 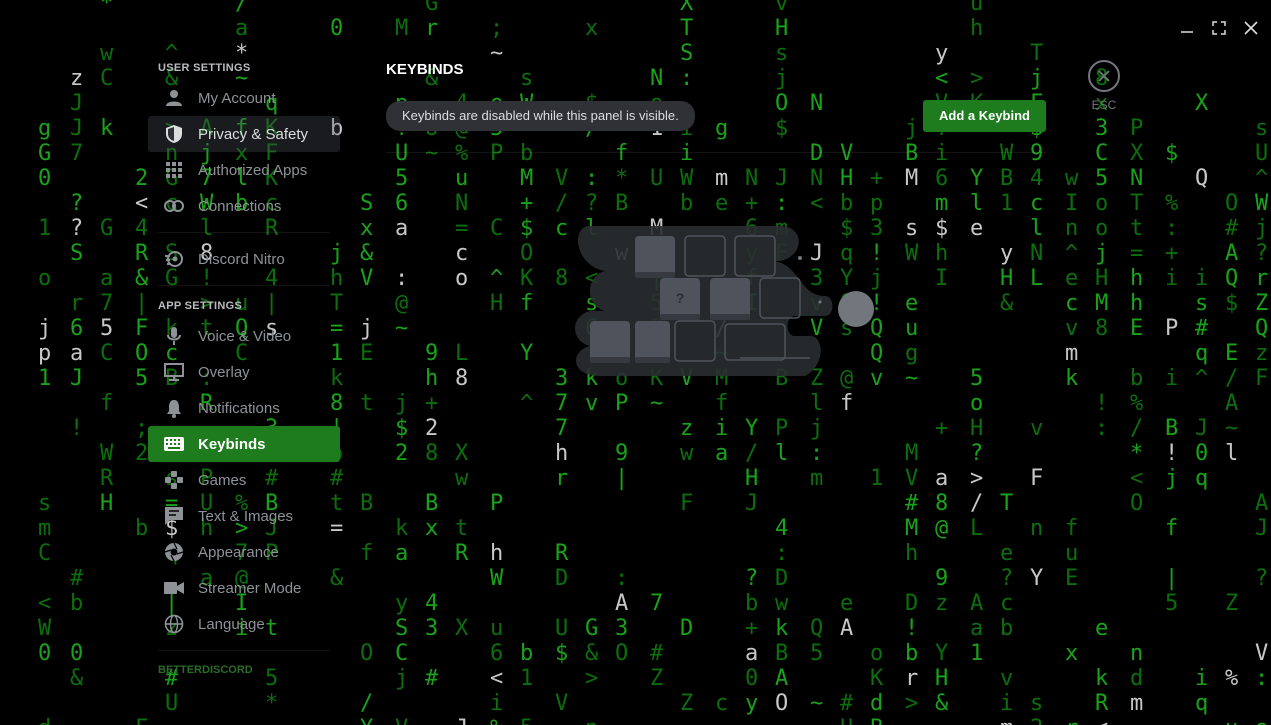 I want to click on matrix-glyph: F, so click(x=1261, y=378).